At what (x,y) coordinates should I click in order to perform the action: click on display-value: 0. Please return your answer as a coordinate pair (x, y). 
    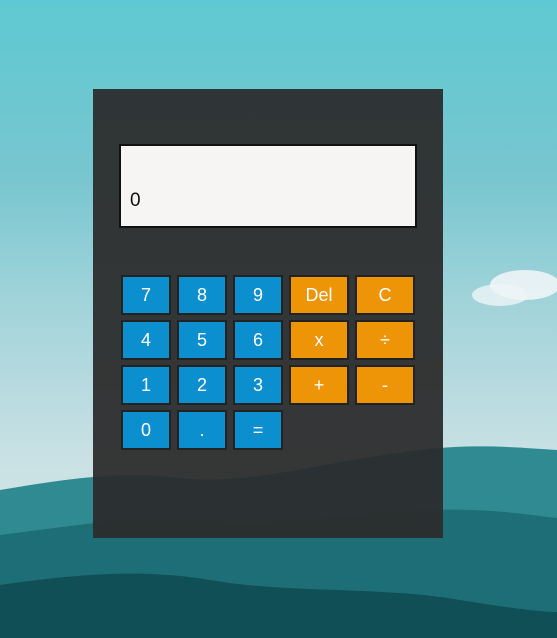
    Looking at the image, I should click on (135, 200).